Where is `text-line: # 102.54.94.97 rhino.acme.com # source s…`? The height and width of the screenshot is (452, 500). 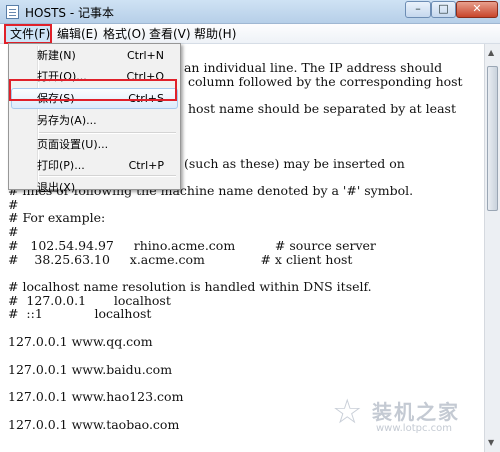
text-line: # 102.54.94.97 rhino.acme.com # source s… is located at coordinates (192, 245).